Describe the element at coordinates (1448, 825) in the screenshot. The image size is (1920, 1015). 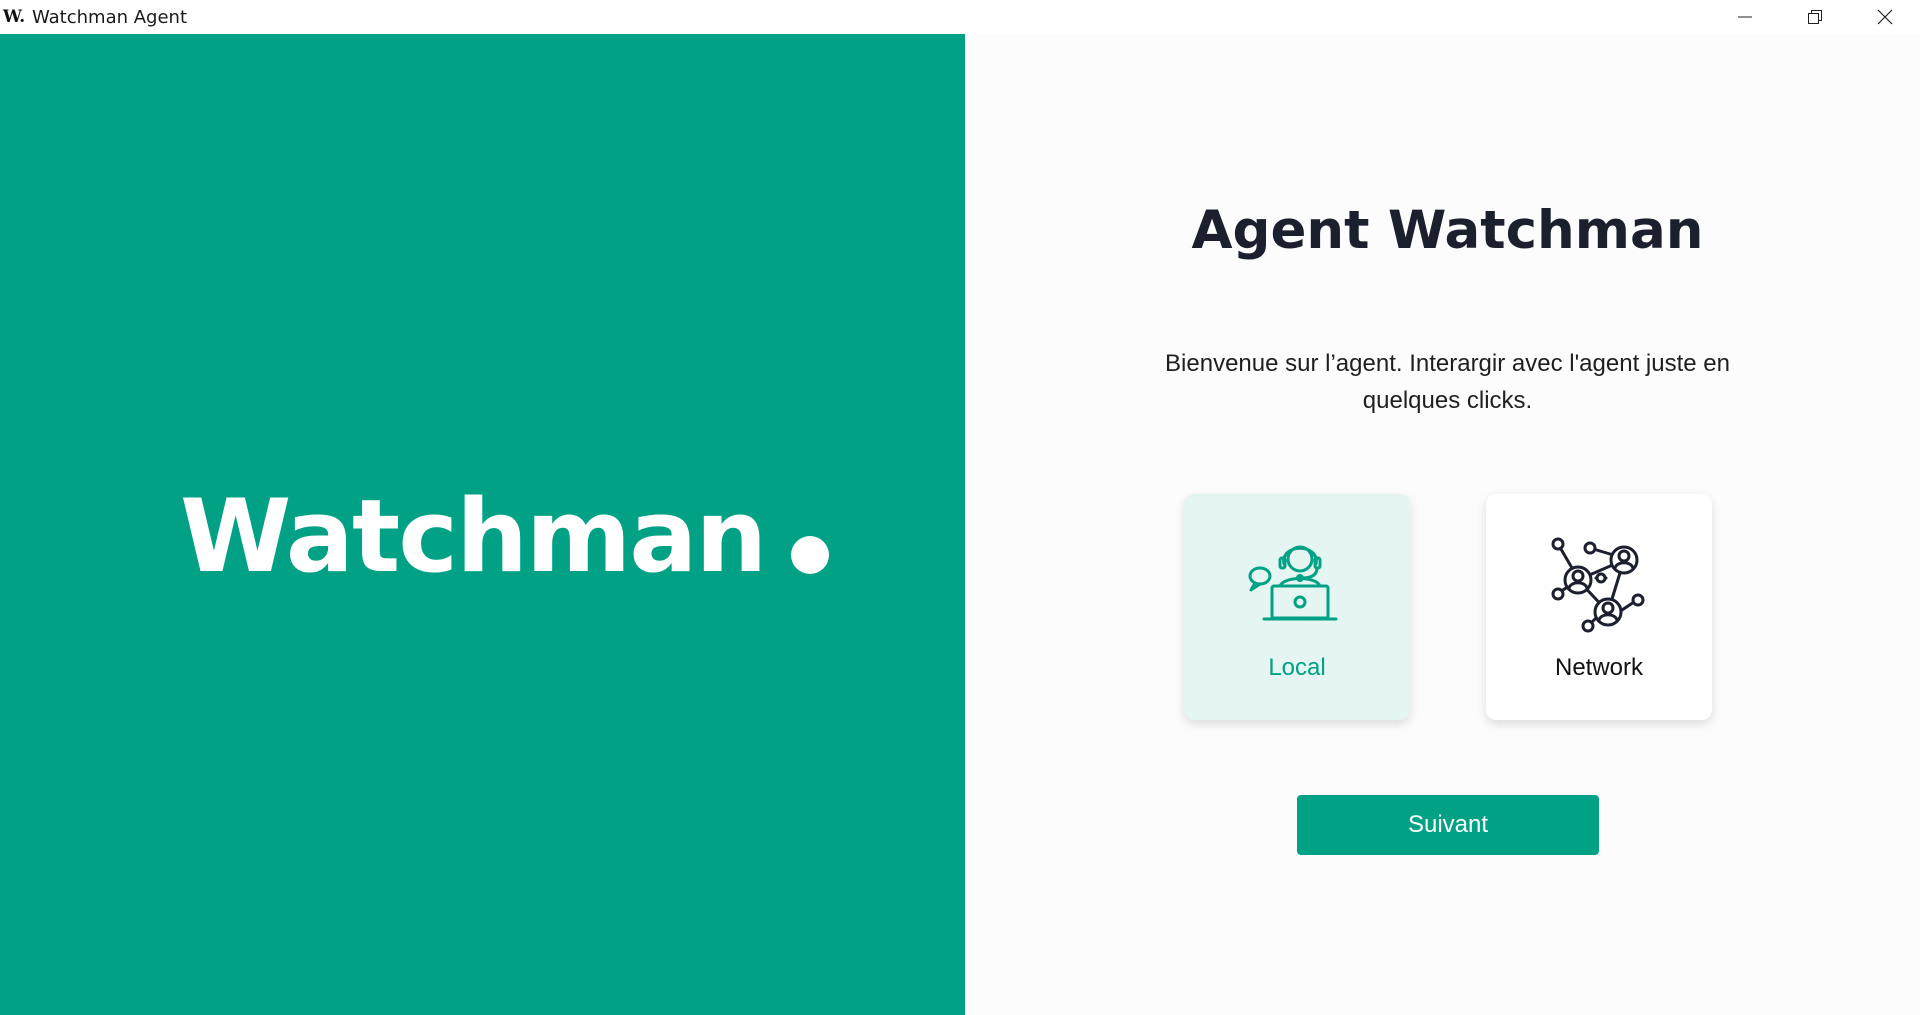
I see `next-button: Suivant` at that location.